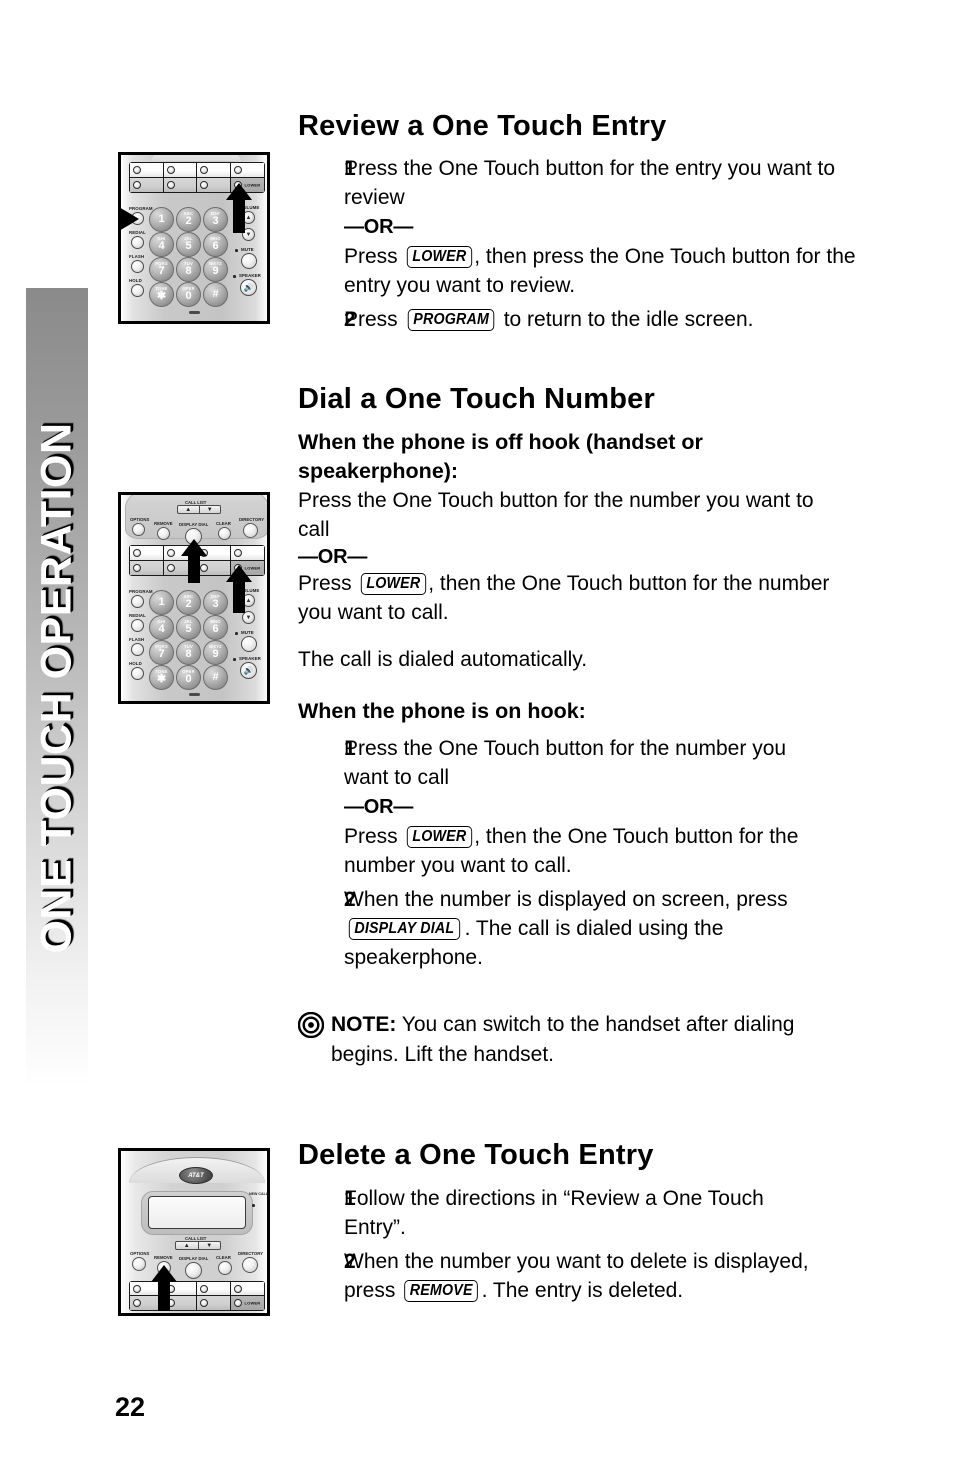 Image resolution: width=954 pixels, height=1475 pixels. I want to click on brand-logo: AT&T, so click(196, 1175).